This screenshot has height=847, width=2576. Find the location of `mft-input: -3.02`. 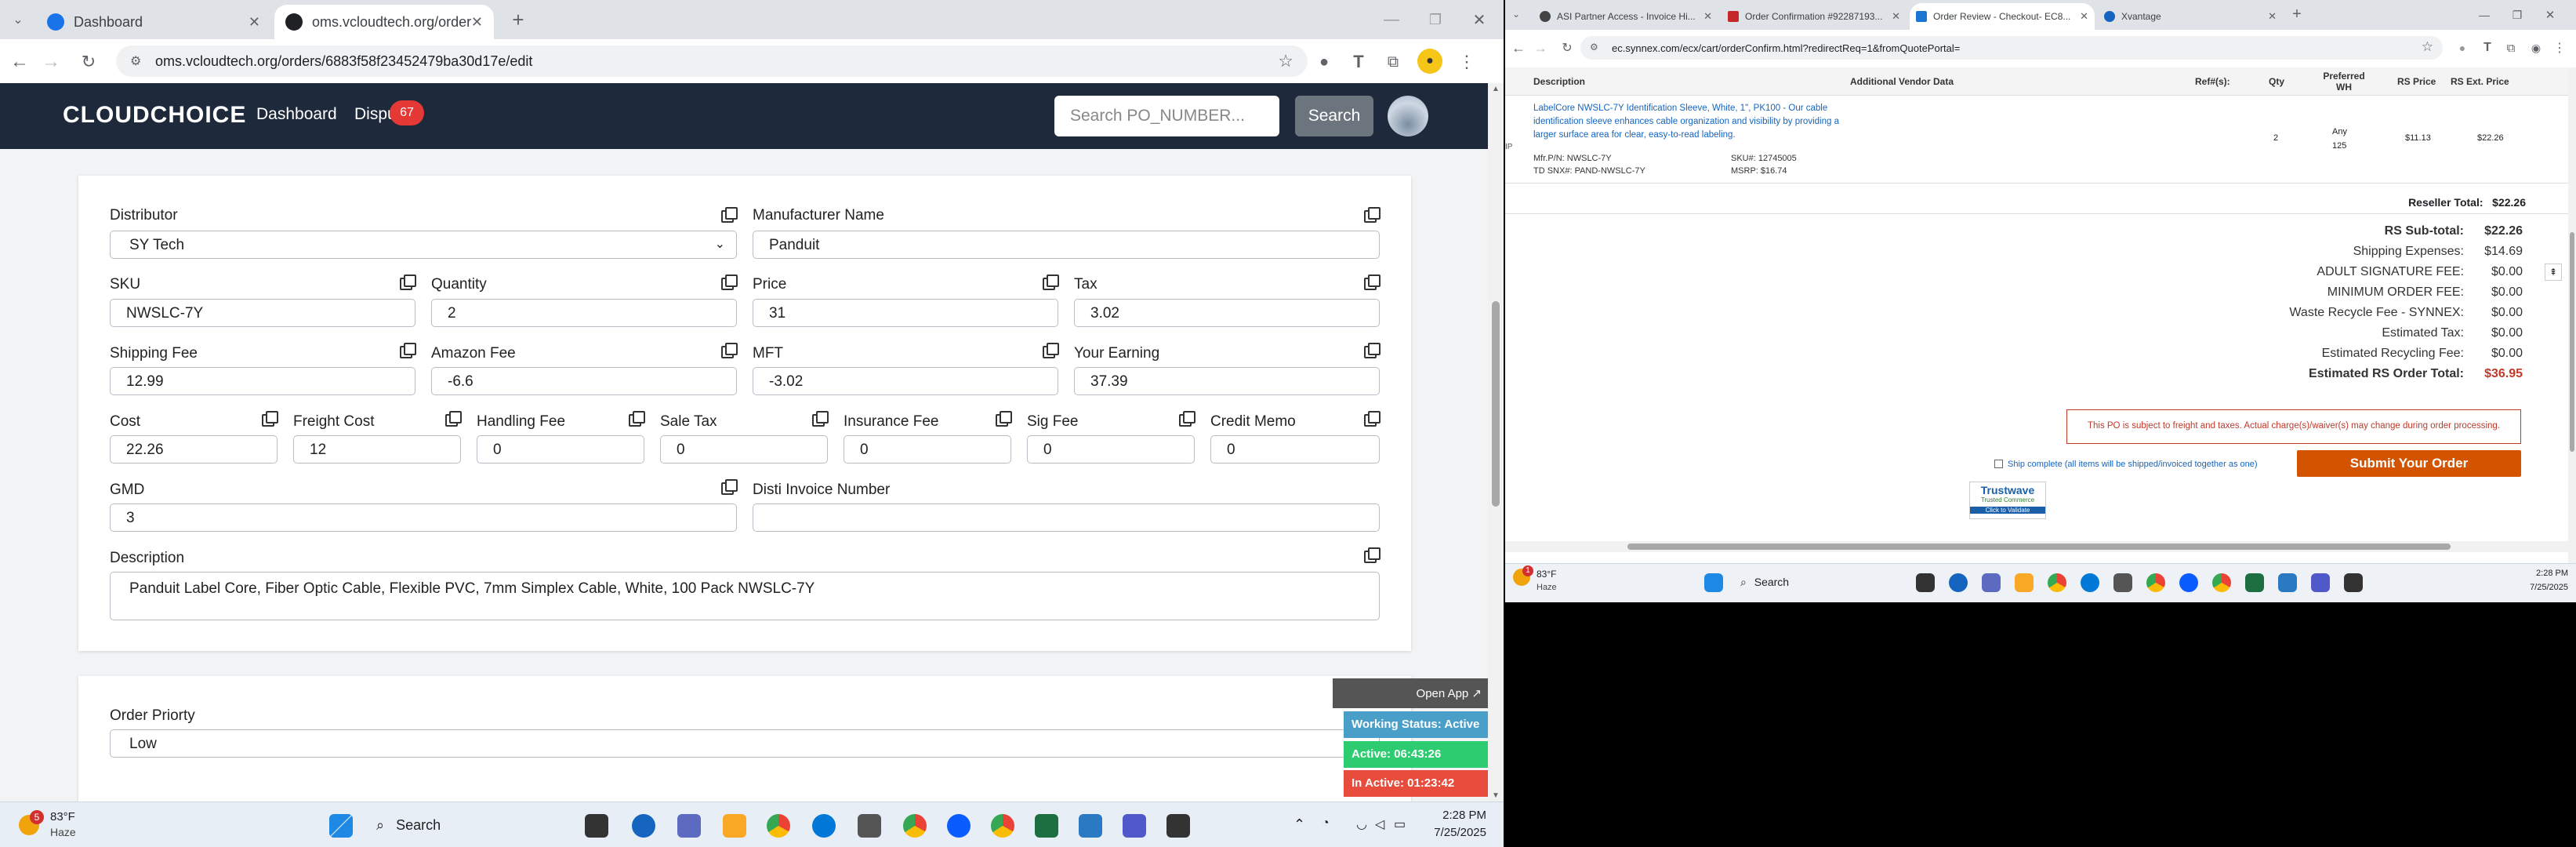

mft-input: -3.02 is located at coordinates (905, 381).